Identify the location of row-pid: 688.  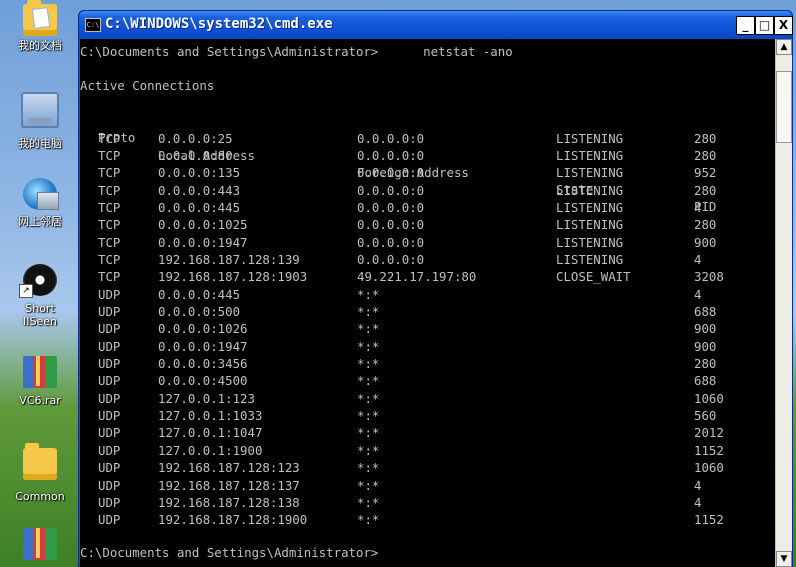
(705, 381).